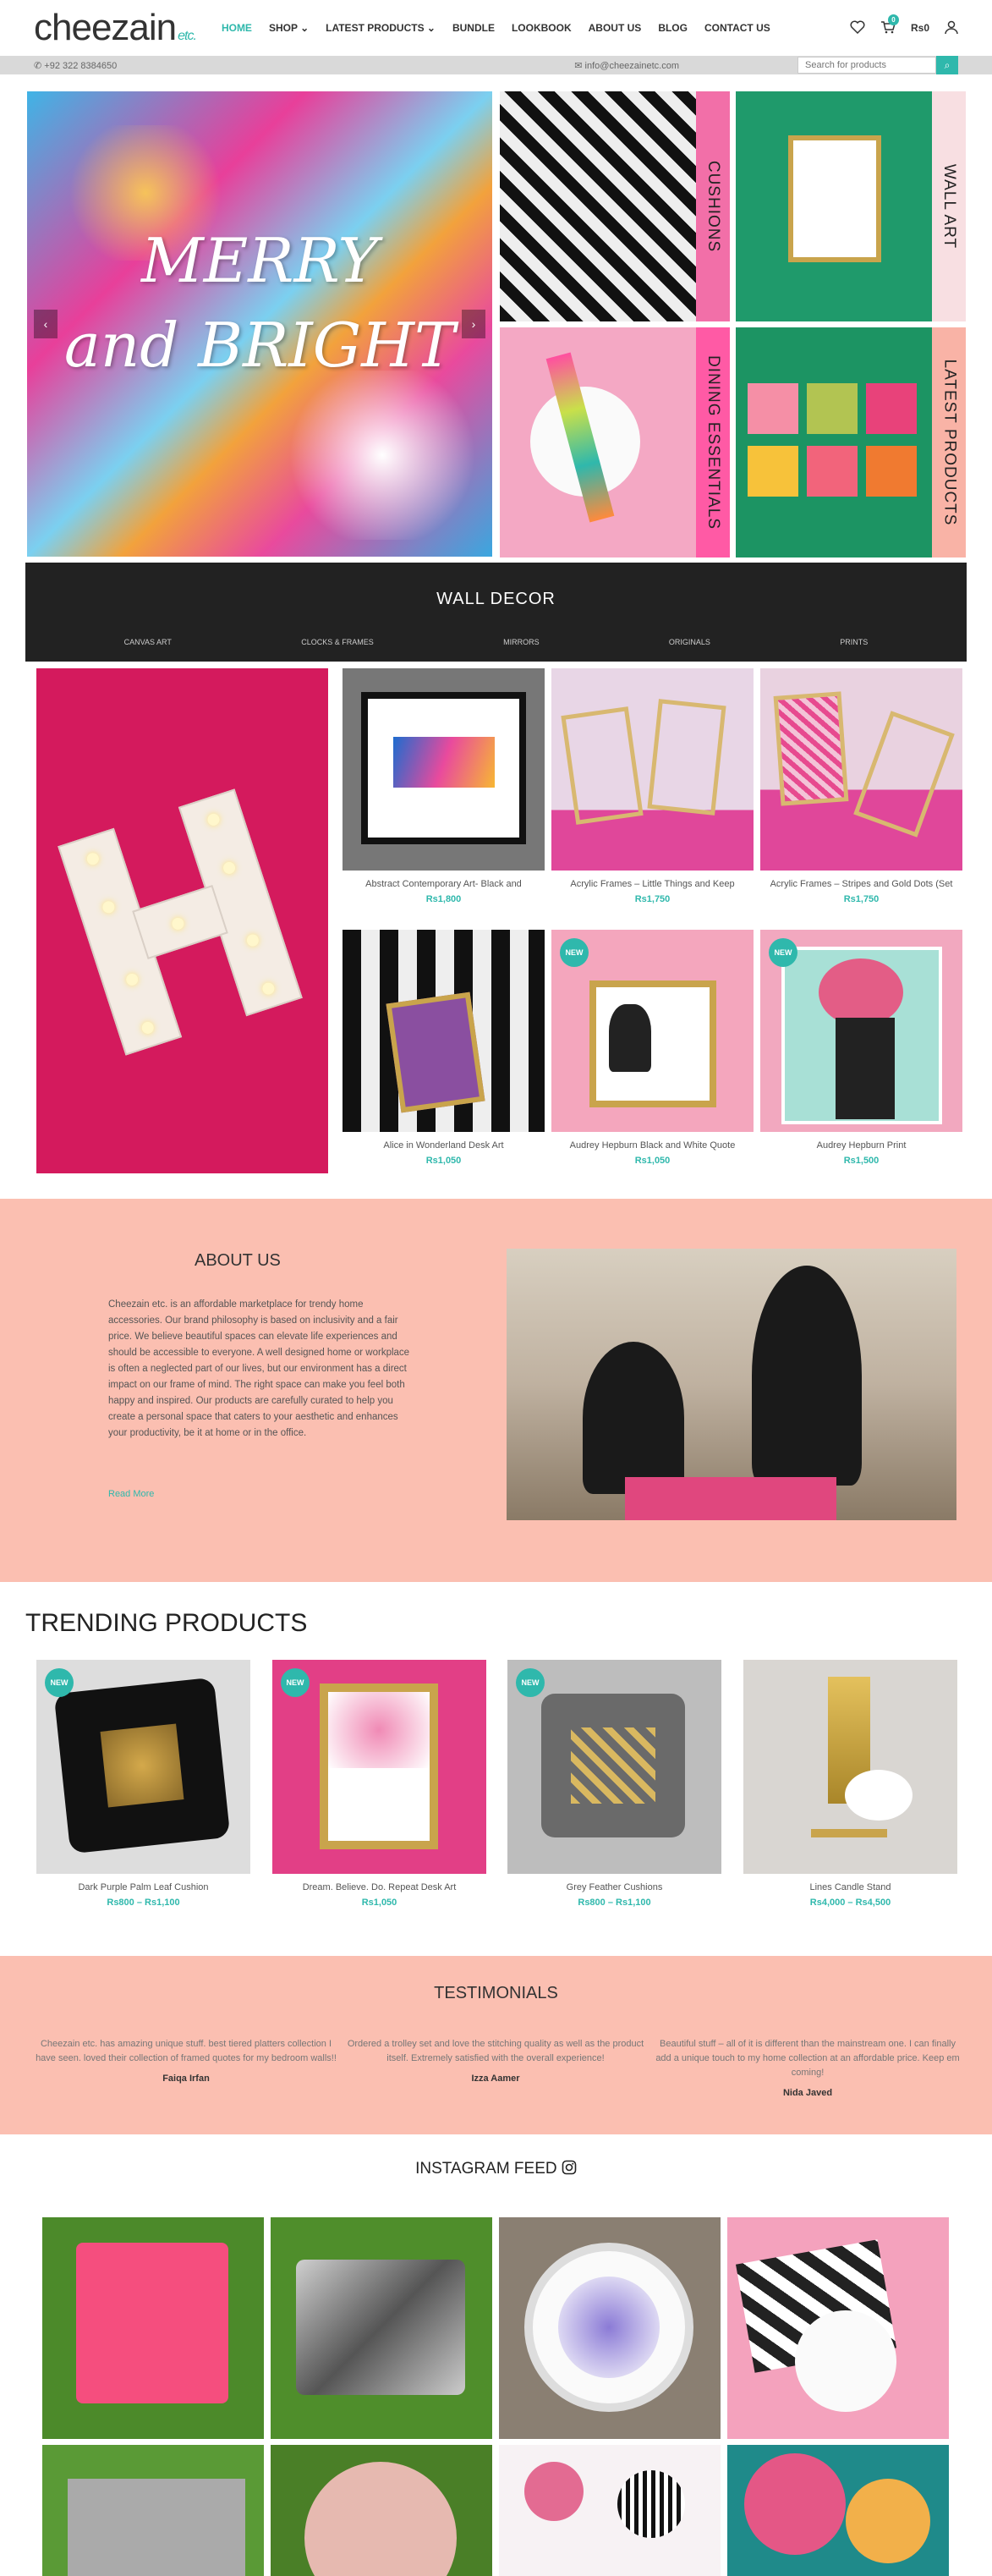 The width and height of the screenshot is (992, 2576). What do you see at coordinates (949, 443) in the screenshot?
I see `tile-label-latest: LATEST PRODUCTS` at bounding box center [949, 443].